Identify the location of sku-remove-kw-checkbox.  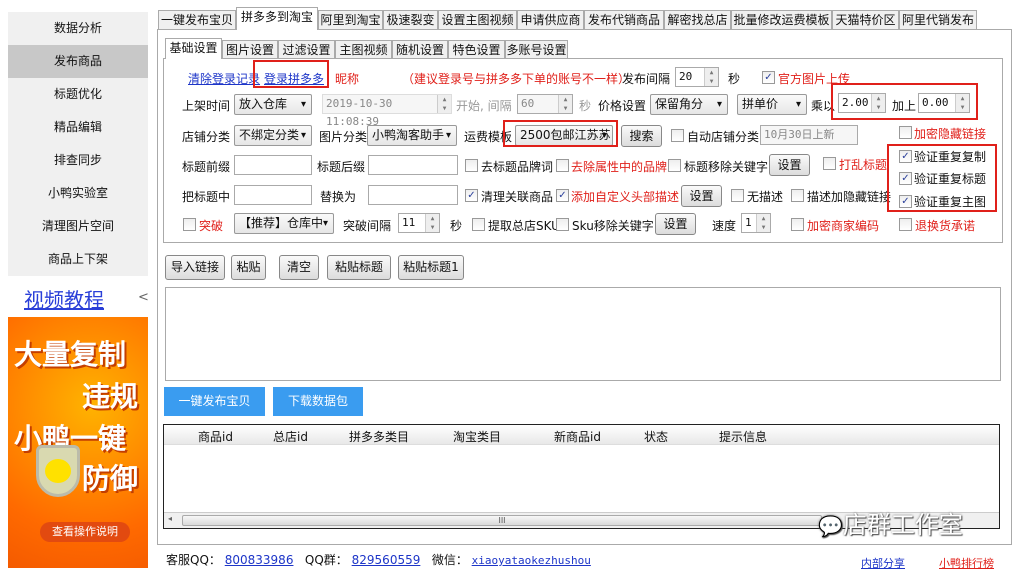
(562, 224).